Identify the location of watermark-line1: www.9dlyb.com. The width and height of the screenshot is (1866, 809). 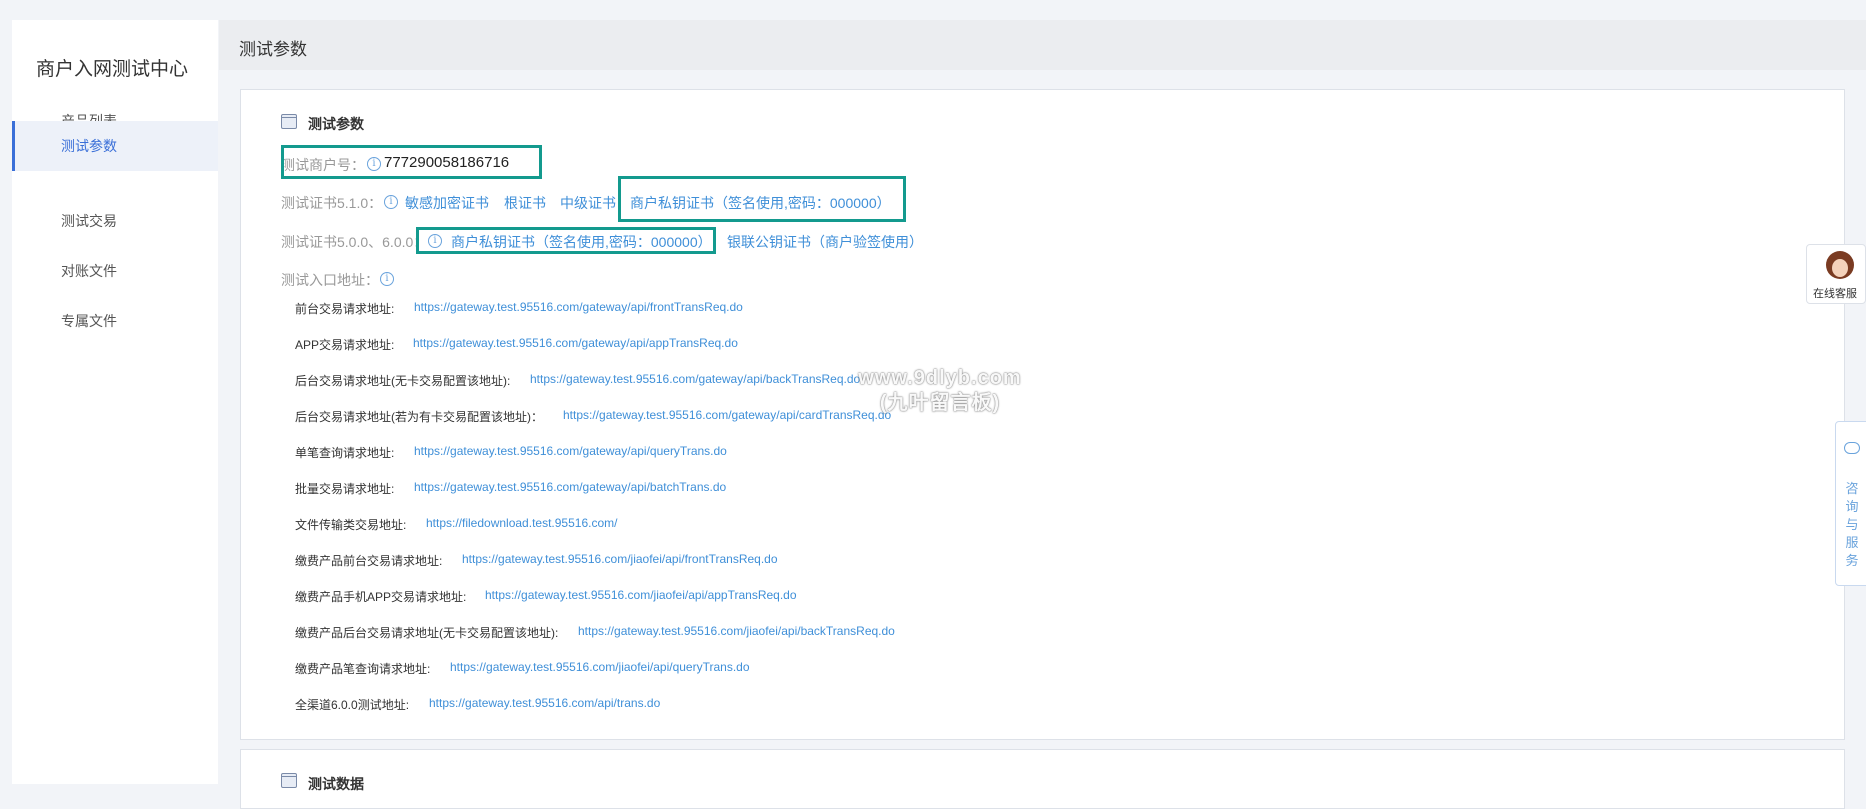
(940, 378).